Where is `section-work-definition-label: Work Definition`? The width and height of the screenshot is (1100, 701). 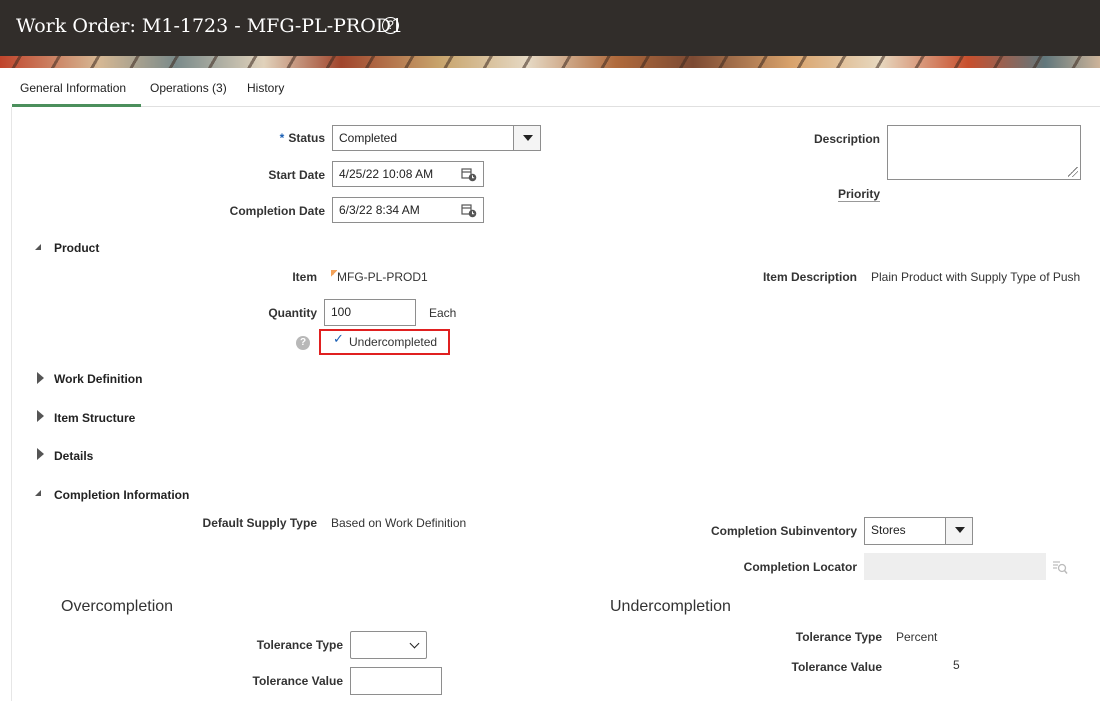
section-work-definition-label: Work Definition is located at coordinates (98, 379).